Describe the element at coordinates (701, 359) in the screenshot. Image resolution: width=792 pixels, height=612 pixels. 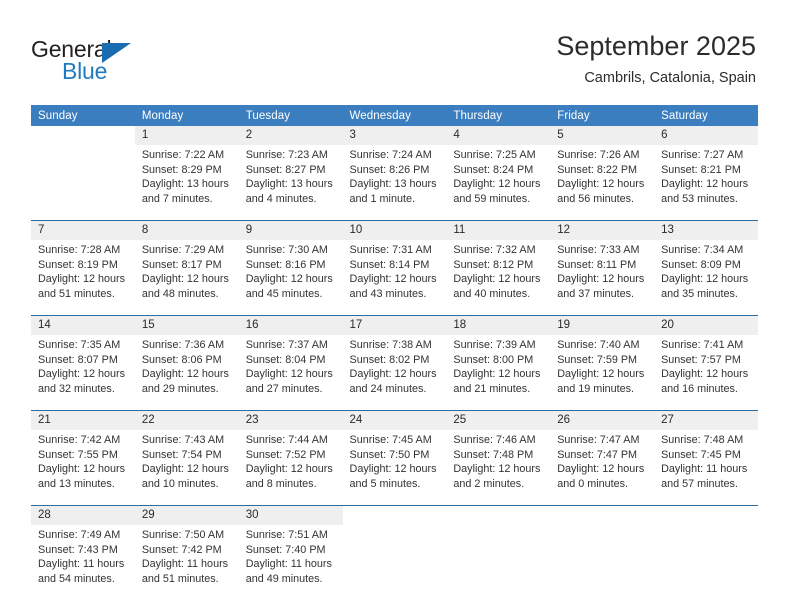
I see `day-info-line: Sunset: 7:57 PM` at that location.